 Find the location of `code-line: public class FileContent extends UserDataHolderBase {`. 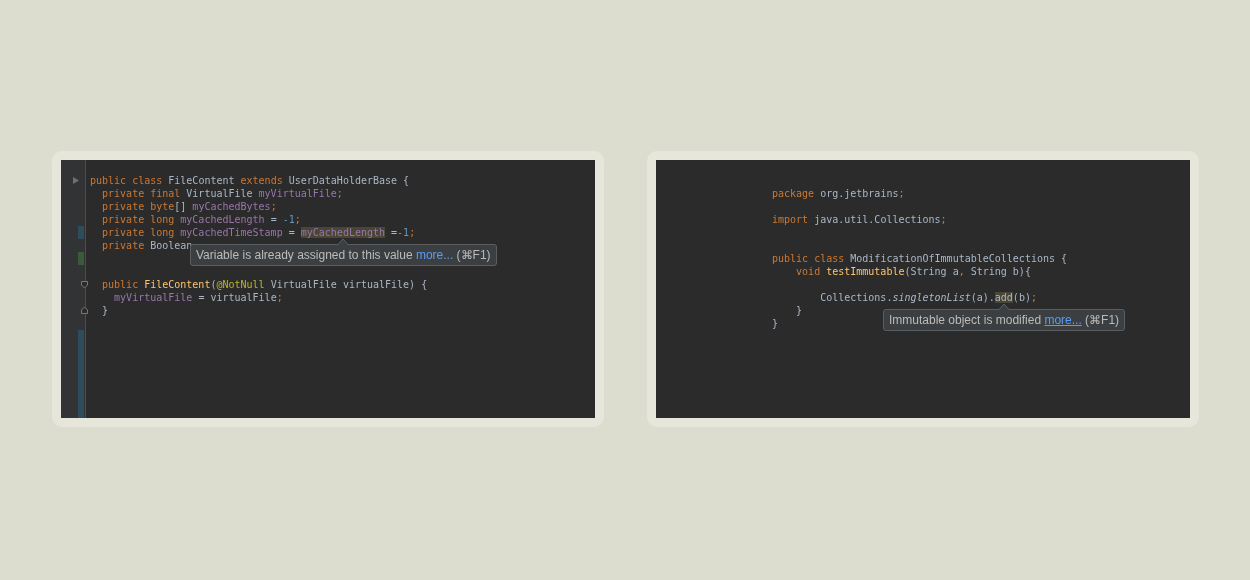

code-line: public class FileContent extends UserDataHolderBase { is located at coordinates (250, 180).